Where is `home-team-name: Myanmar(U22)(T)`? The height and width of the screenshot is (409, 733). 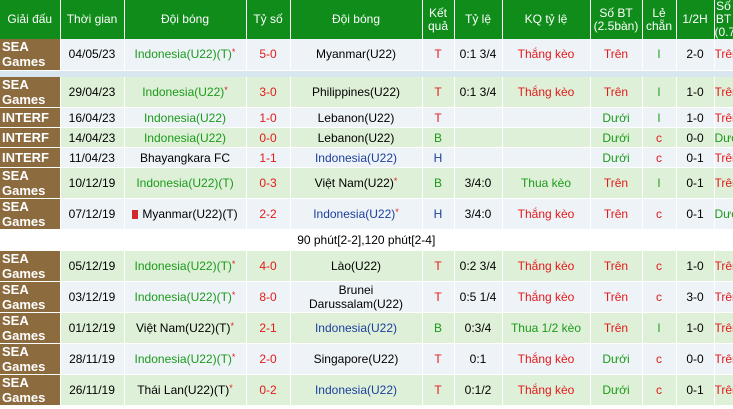
home-team-name: Myanmar(U22)(T) is located at coordinates (190, 214).